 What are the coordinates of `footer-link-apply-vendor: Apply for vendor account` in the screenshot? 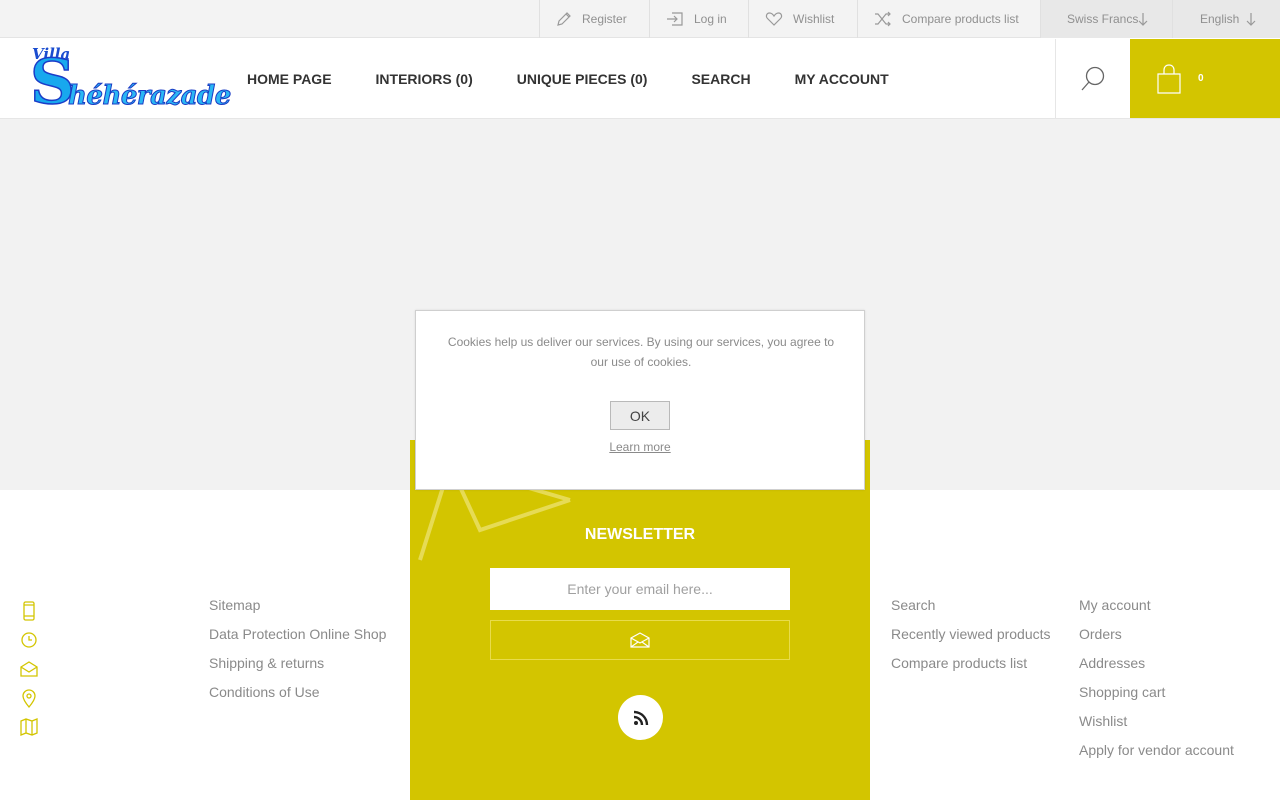 It's located at (1156, 755).